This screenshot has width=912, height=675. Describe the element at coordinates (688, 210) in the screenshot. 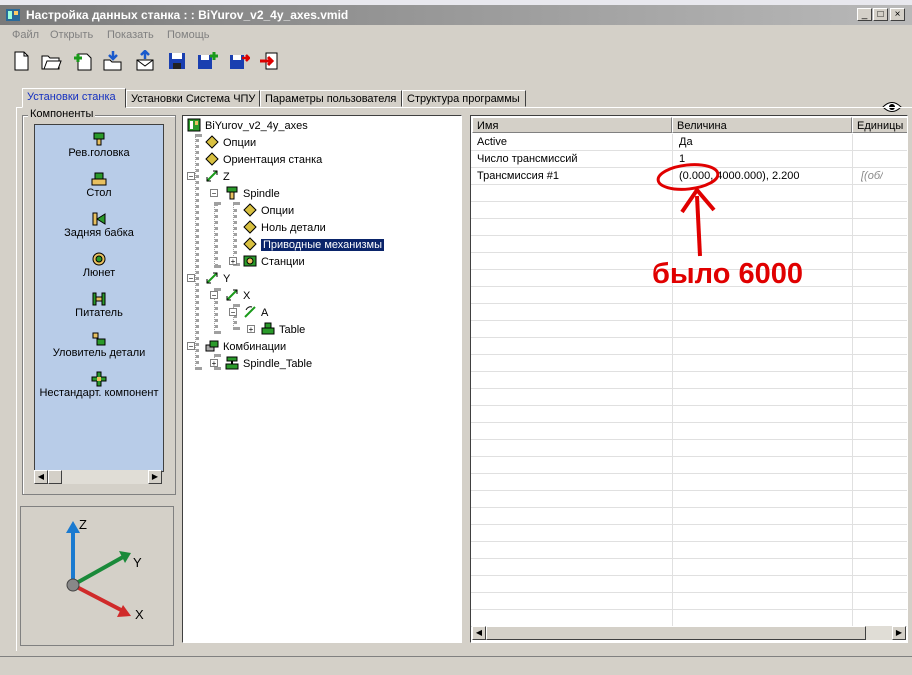

I see `annotation-overlay` at that location.